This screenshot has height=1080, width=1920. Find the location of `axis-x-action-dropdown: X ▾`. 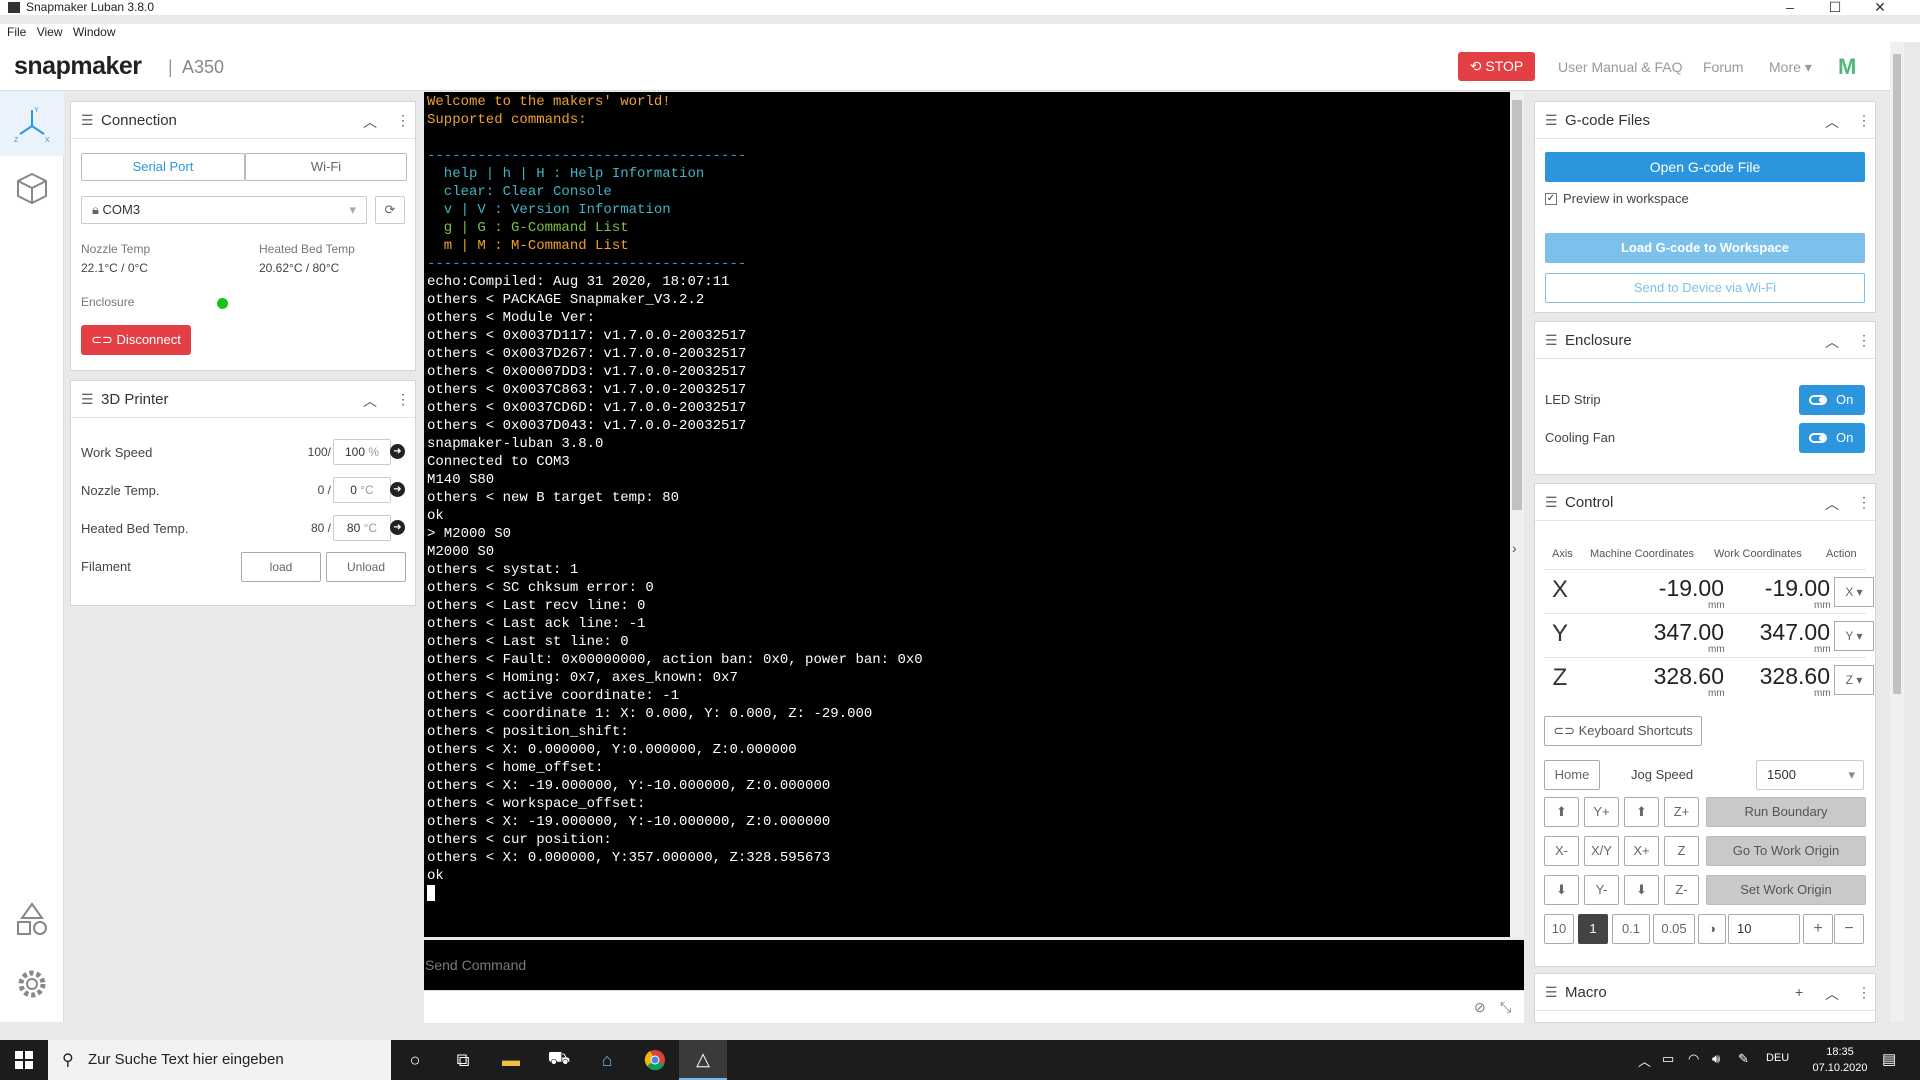

axis-x-action-dropdown: X ▾ is located at coordinates (1854, 592).